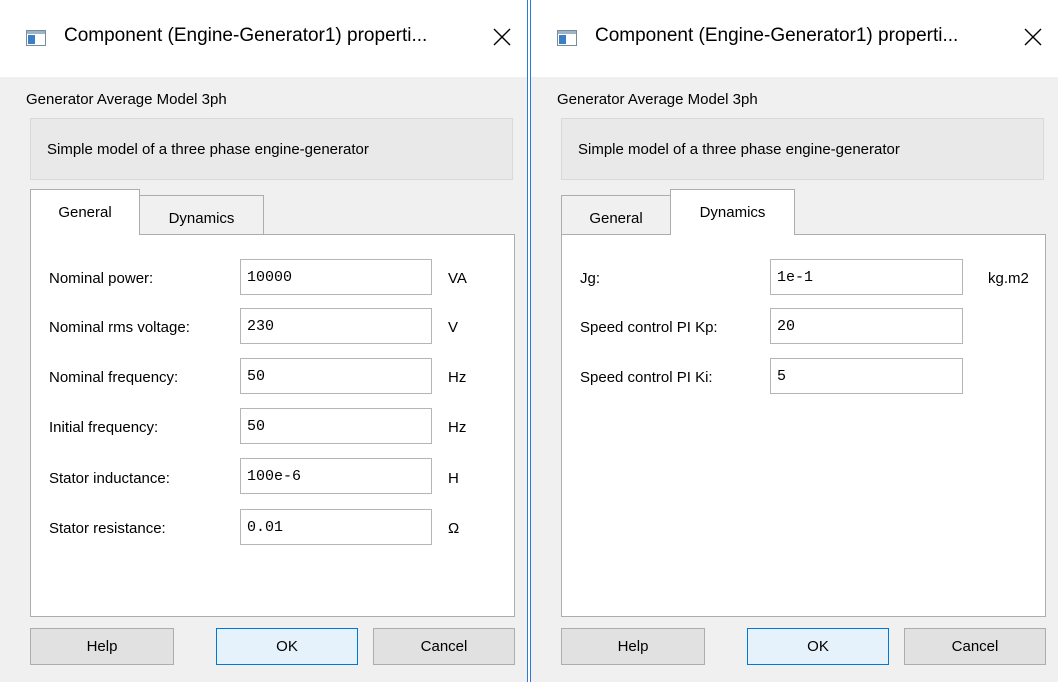 Image resolution: width=1058 pixels, height=682 pixels. Describe the element at coordinates (1008, 278) in the screenshot. I see `unit-label: kg.m2` at that location.